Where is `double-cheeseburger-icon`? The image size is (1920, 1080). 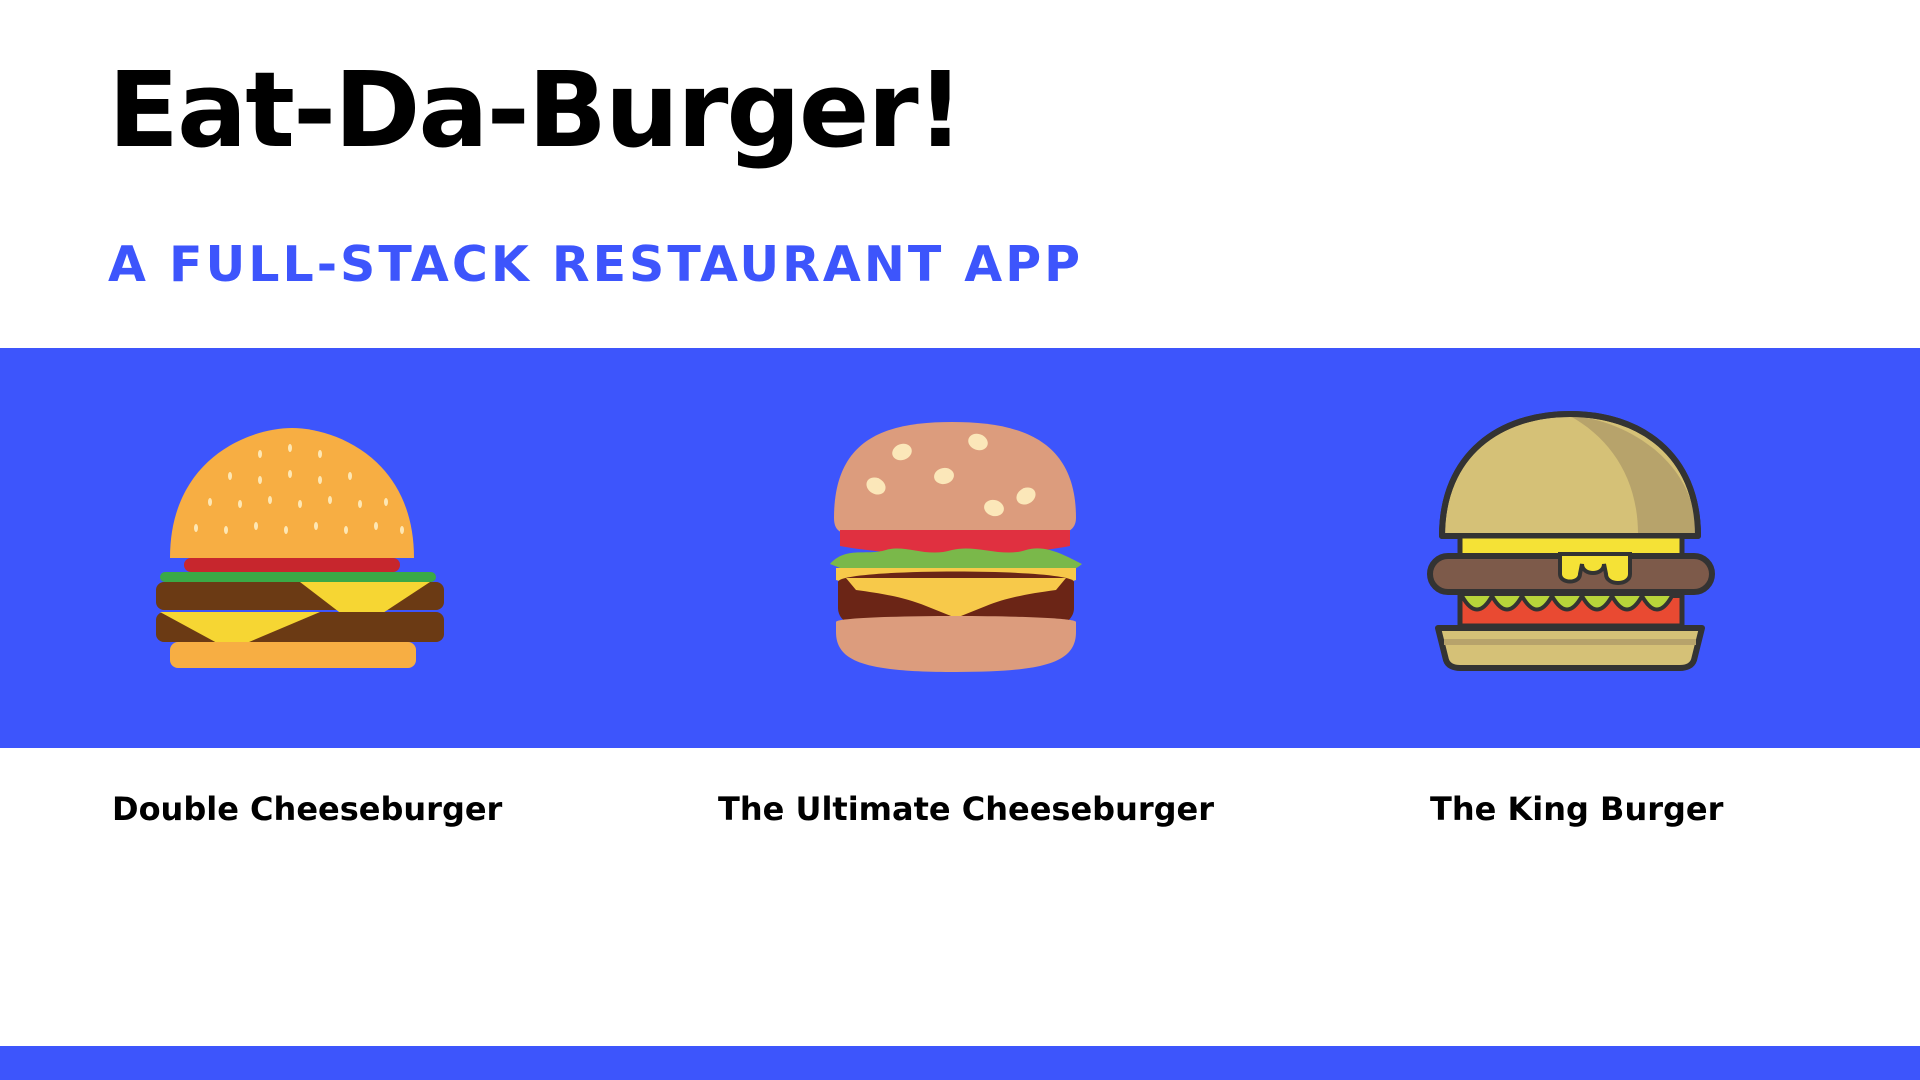 double-cheeseburger-icon is located at coordinates (305, 544).